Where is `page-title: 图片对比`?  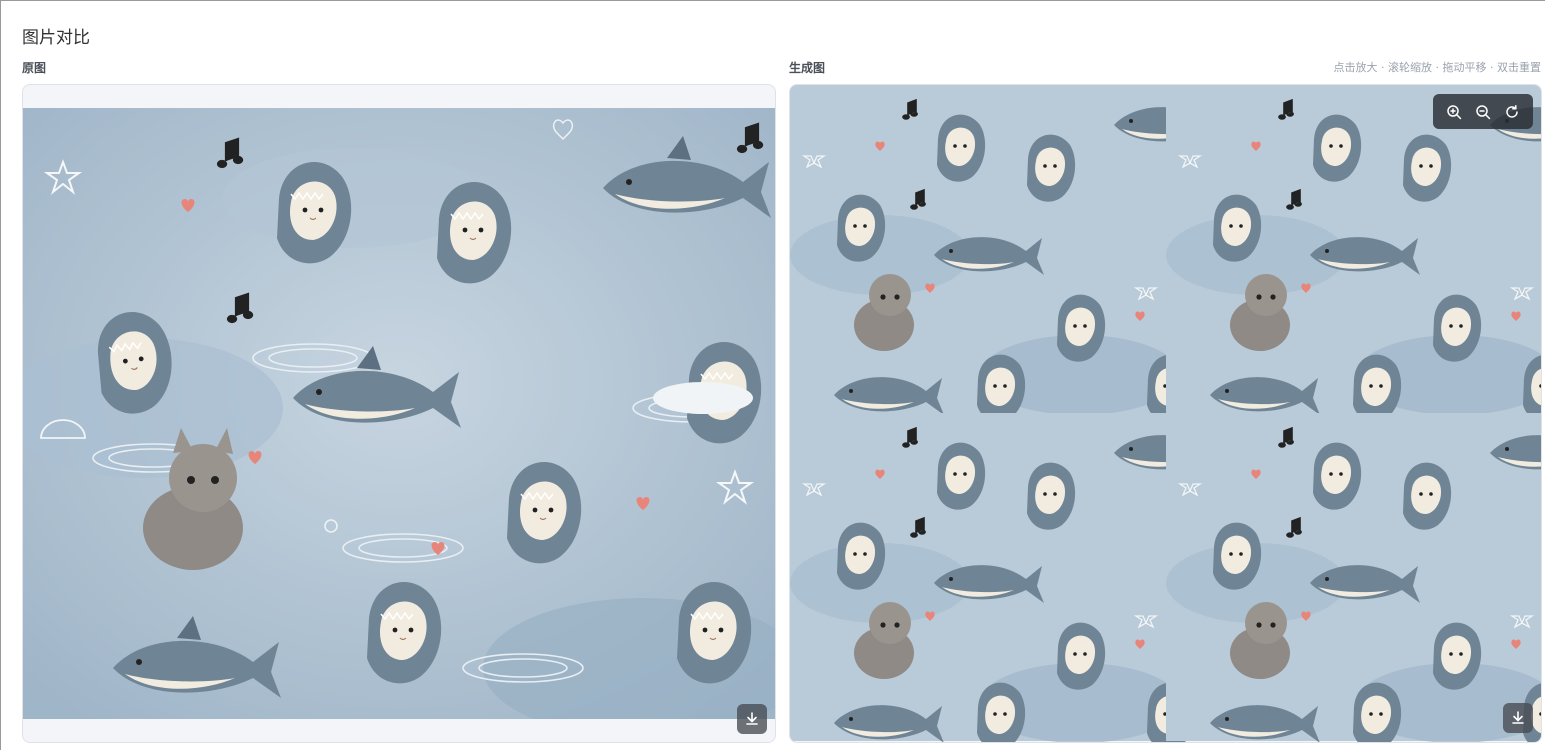
page-title: 图片对比 is located at coordinates (56, 38).